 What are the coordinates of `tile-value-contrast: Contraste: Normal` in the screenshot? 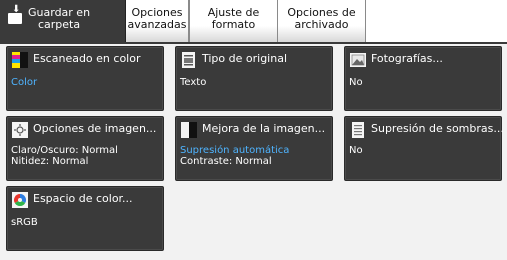 It's located at (226, 161).